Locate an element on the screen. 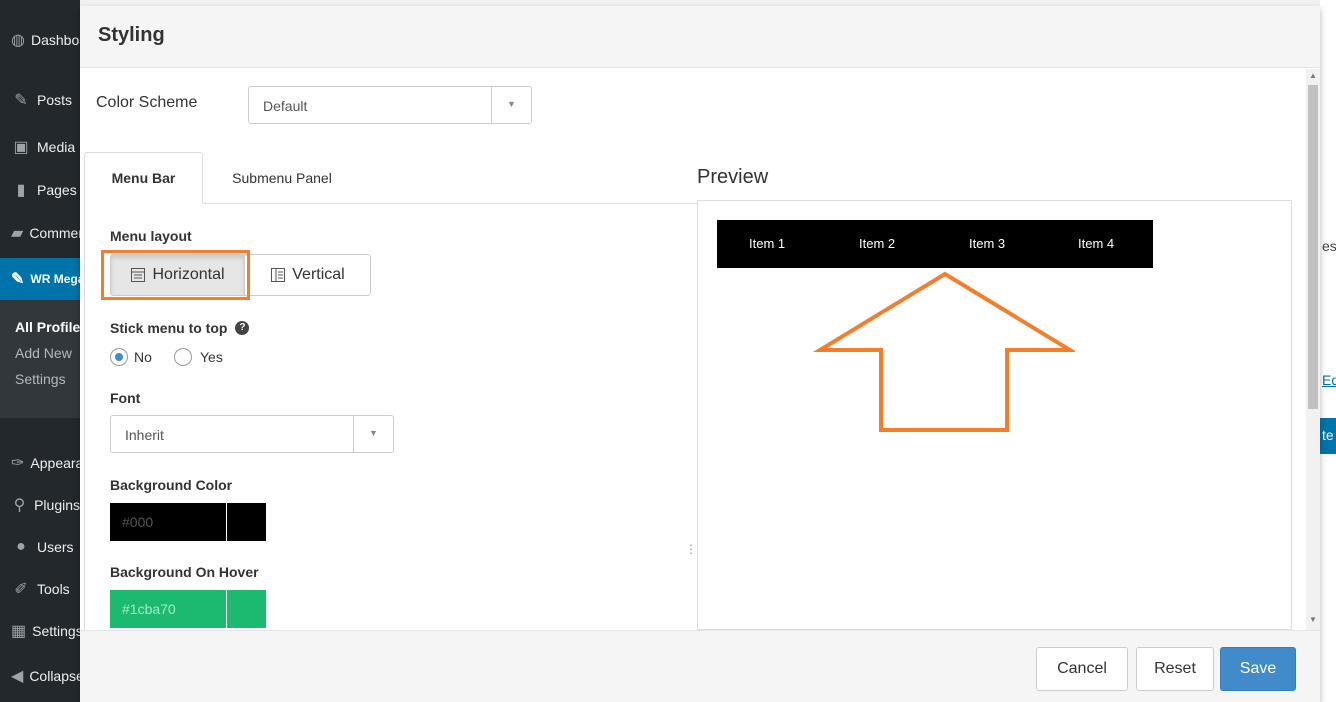 The width and height of the screenshot is (1336, 702). modal-scrollbar: ▲ ▼ is located at coordinates (1313, 349).